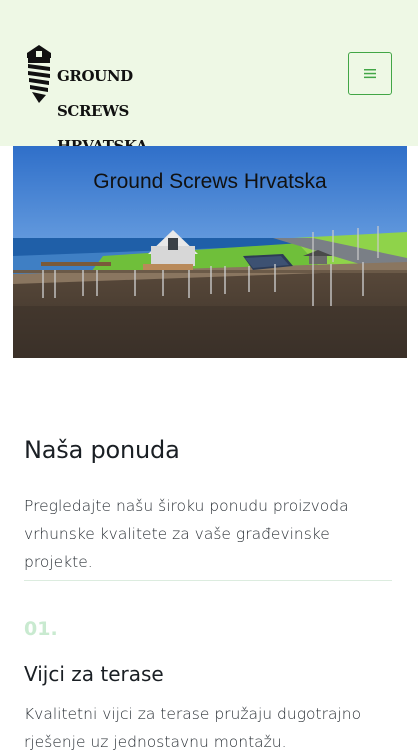 This screenshot has height=756, width=418. I want to click on ground-screw-logo-icon, so click(39, 74).